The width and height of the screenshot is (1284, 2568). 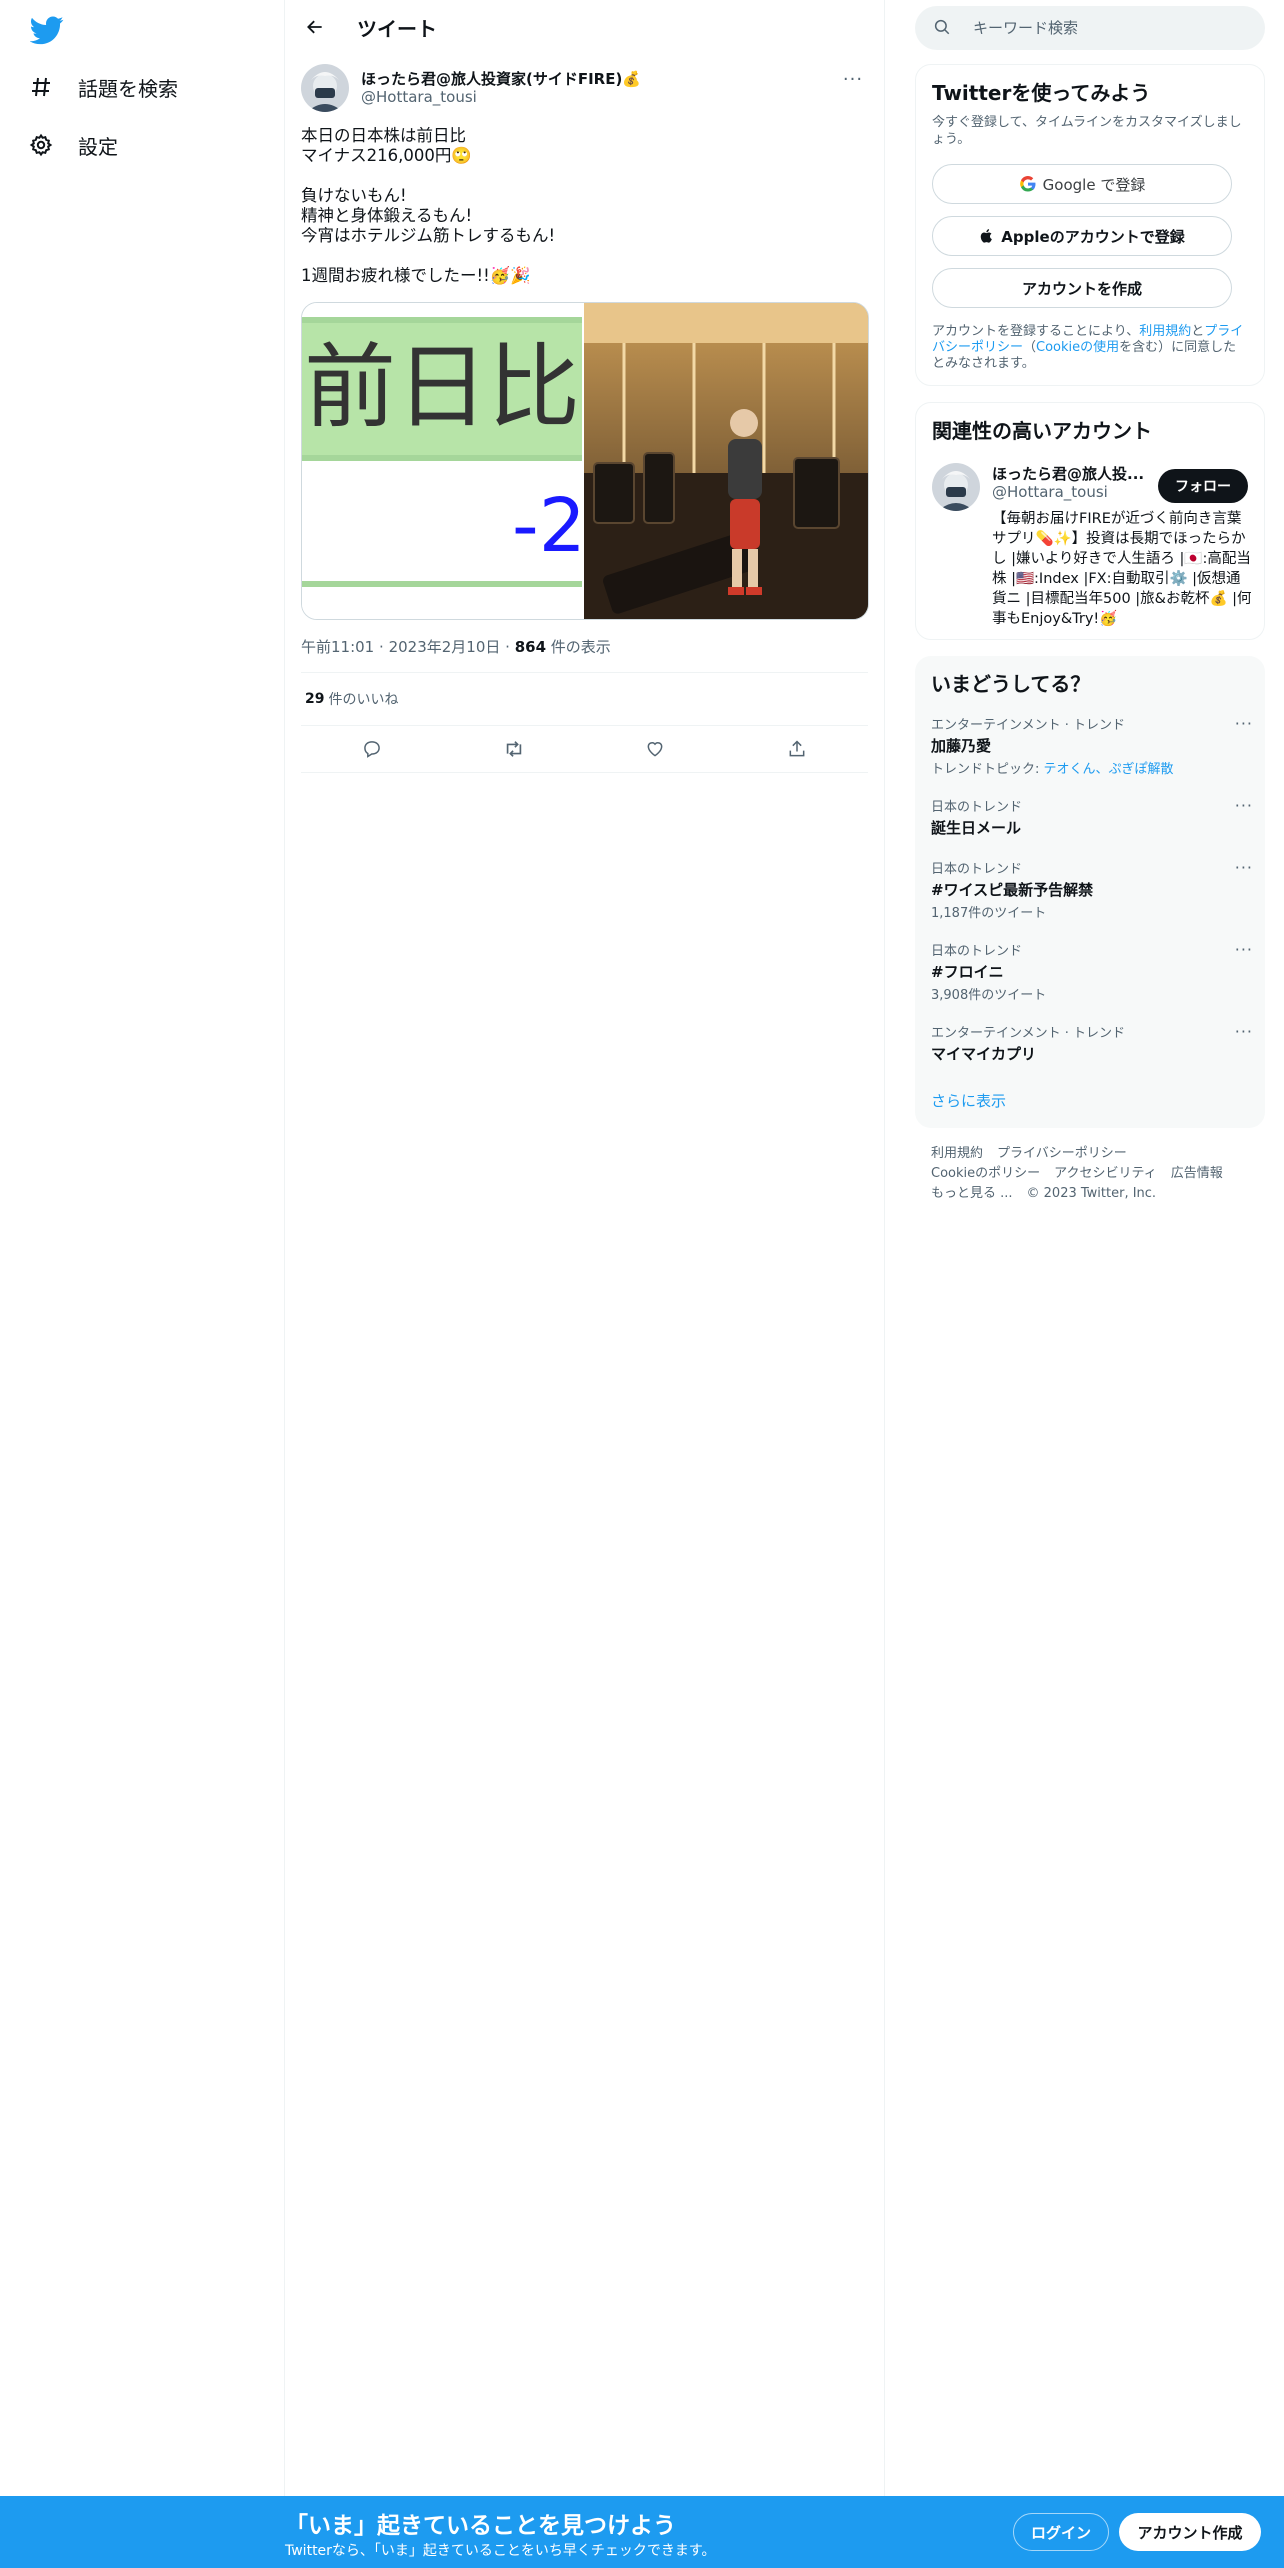 What do you see at coordinates (372, 749) in the screenshot?
I see `reply-icon` at bounding box center [372, 749].